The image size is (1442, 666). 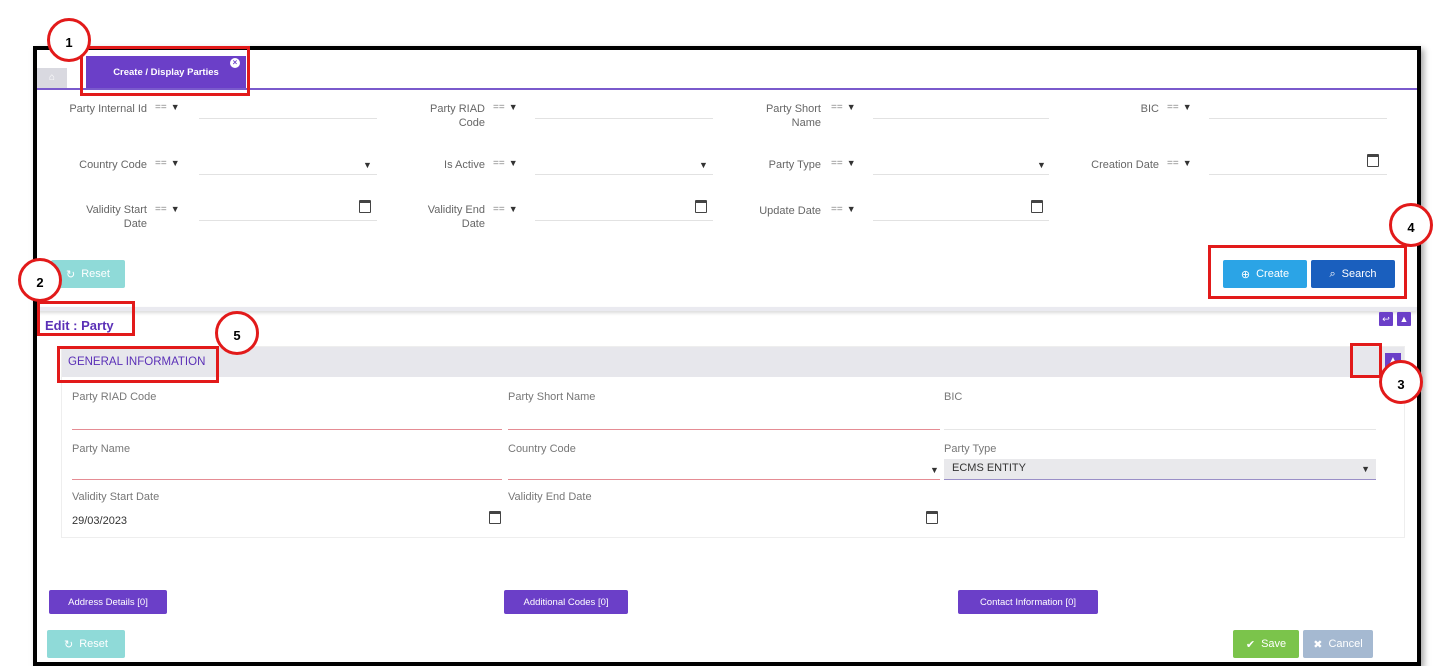 I want to click on divider, so click(x=727, y=309).